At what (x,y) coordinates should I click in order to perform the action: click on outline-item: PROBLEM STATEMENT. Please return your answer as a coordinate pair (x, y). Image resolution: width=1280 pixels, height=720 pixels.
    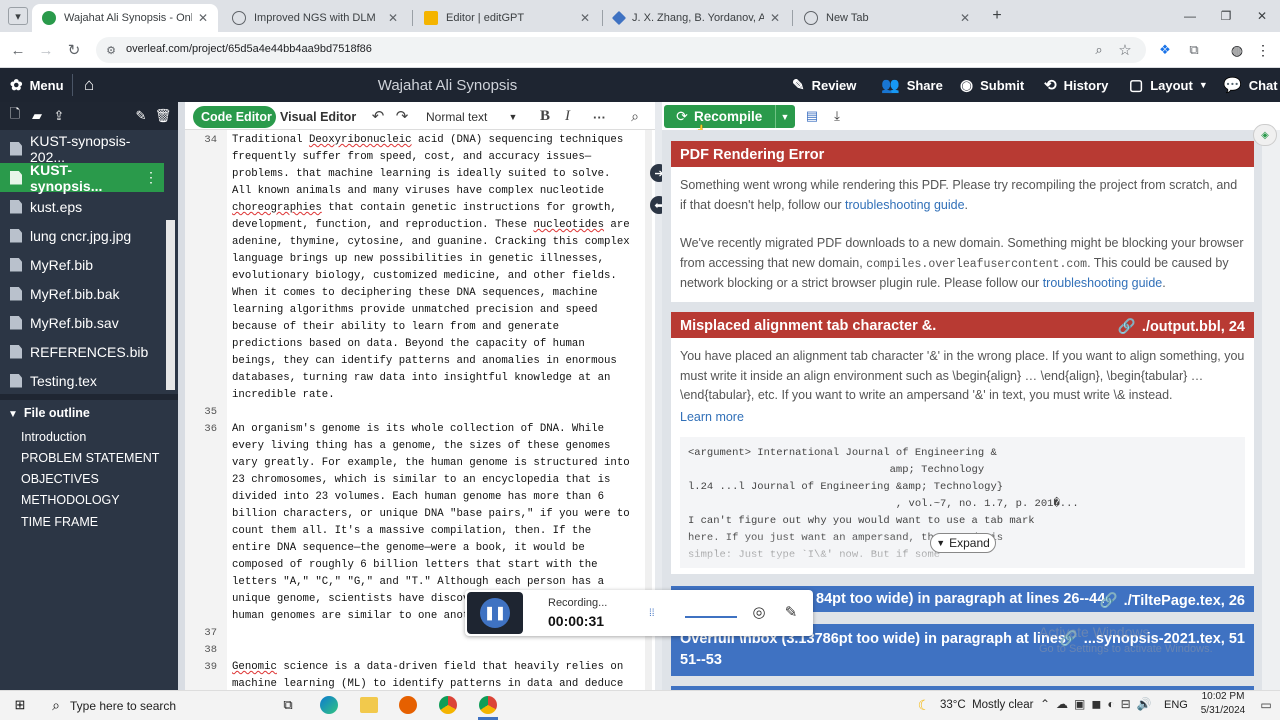
    Looking at the image, I should click on (90, 458).